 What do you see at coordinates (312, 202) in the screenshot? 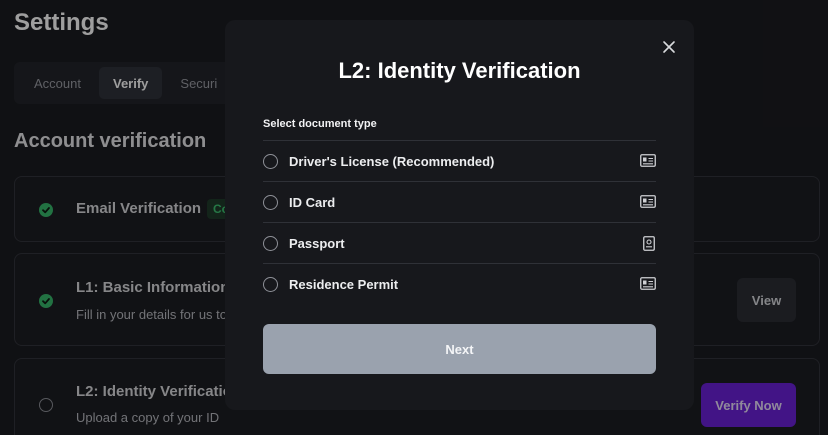
I see `document-option-label: ID Card` at bounding box center [312, 202].